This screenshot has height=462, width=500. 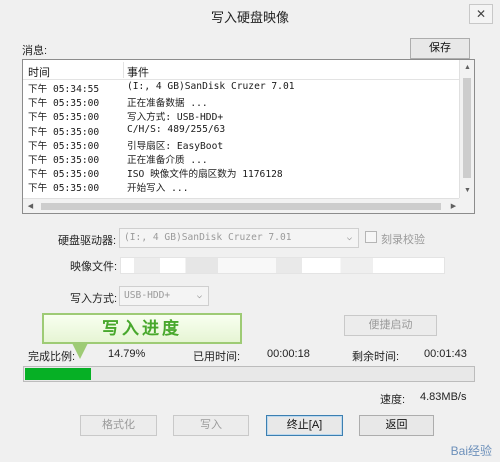 I want to click on write-mode-label: 写入方式:, so click(x=94, y=299).